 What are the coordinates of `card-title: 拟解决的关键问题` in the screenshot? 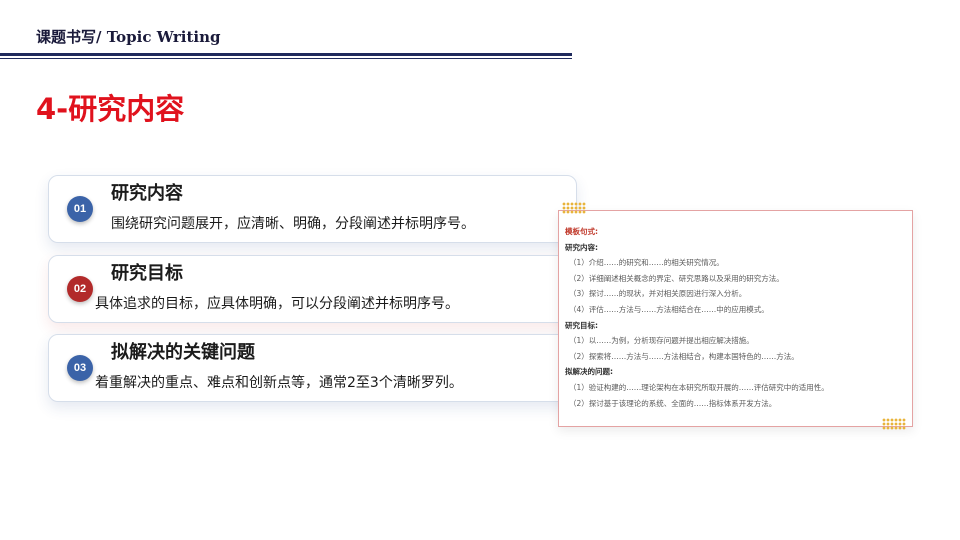 It's located at (183, 352).